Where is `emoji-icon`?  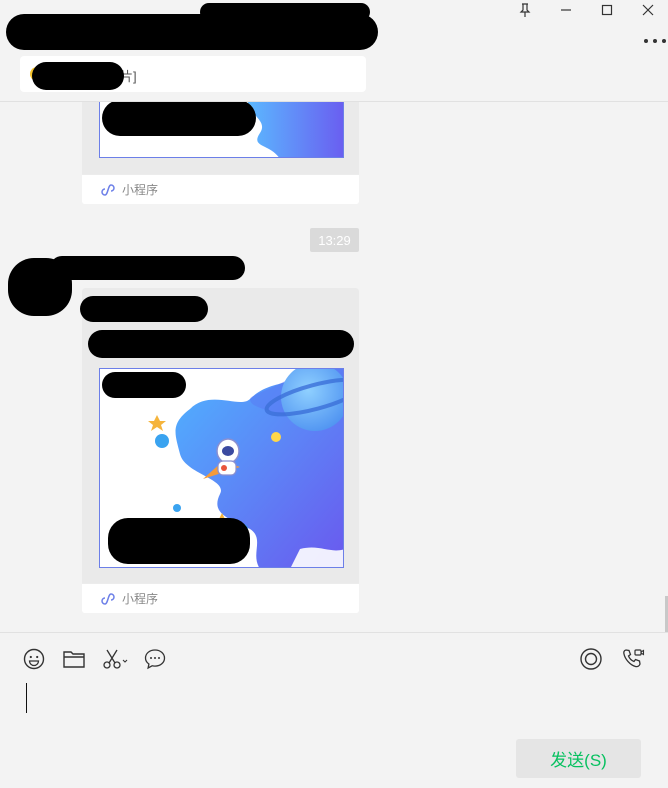
emoji-icon is located at coordinates (34, 659).